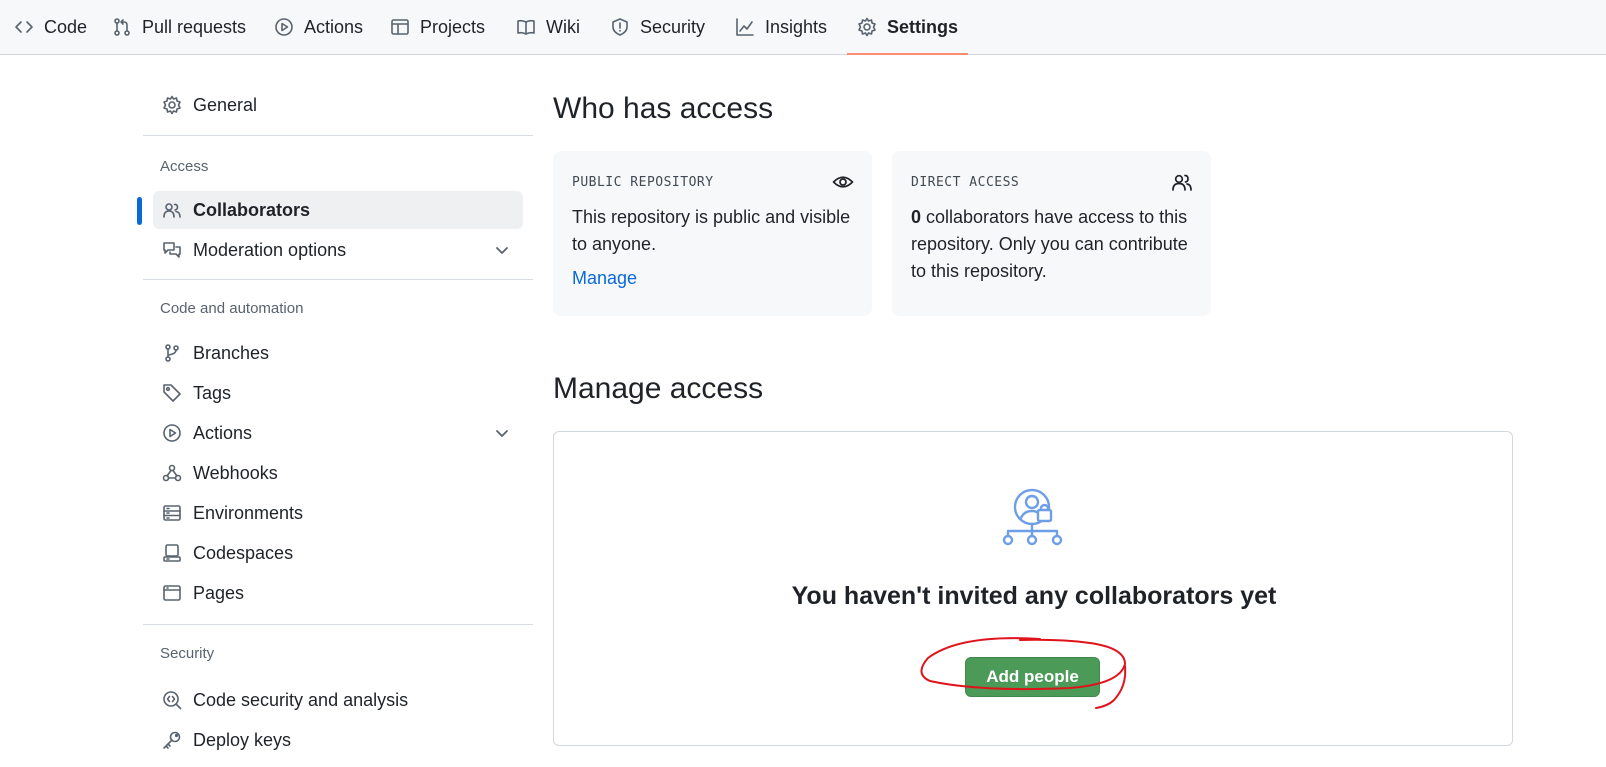  What do you see at coordinates (232, 308) in the screenshot?
I see `sidebar-heading-code-and-automation: Code and automation` at bounding box center [232, 308].